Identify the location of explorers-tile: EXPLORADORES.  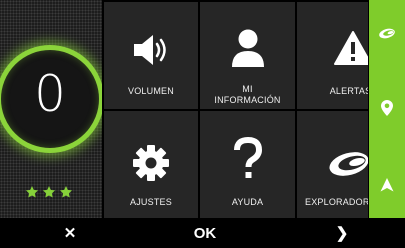
(332, 164).